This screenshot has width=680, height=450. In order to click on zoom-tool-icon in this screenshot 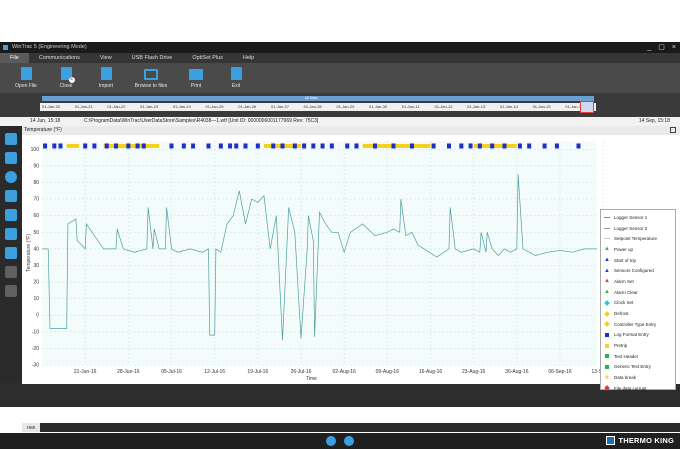, I will do `click(11, 253)`.